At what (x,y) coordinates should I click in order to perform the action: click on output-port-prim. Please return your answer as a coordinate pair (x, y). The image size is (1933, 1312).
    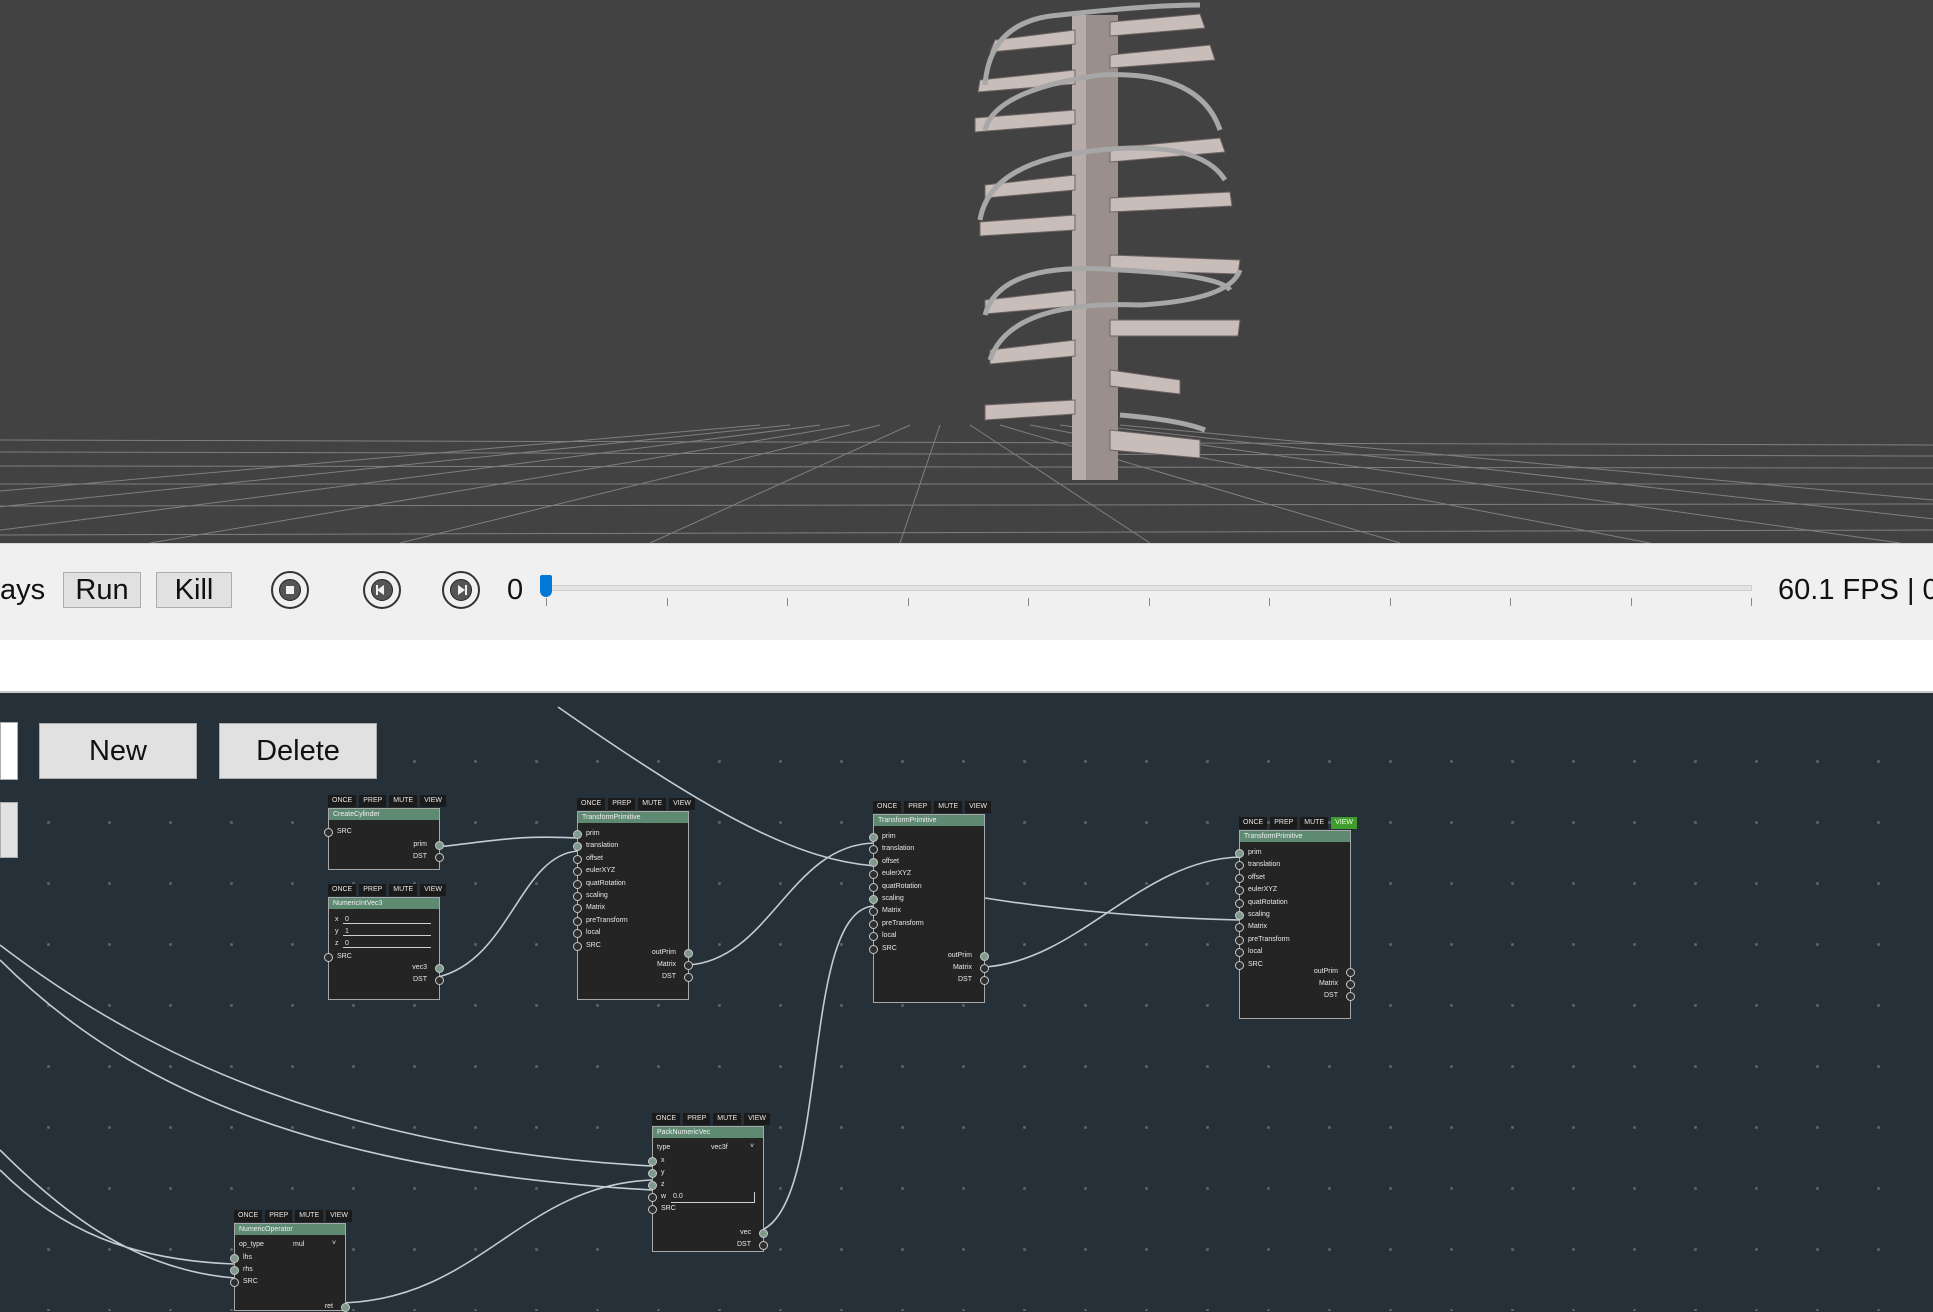
    Looking at the image, I should click on (439, 845).